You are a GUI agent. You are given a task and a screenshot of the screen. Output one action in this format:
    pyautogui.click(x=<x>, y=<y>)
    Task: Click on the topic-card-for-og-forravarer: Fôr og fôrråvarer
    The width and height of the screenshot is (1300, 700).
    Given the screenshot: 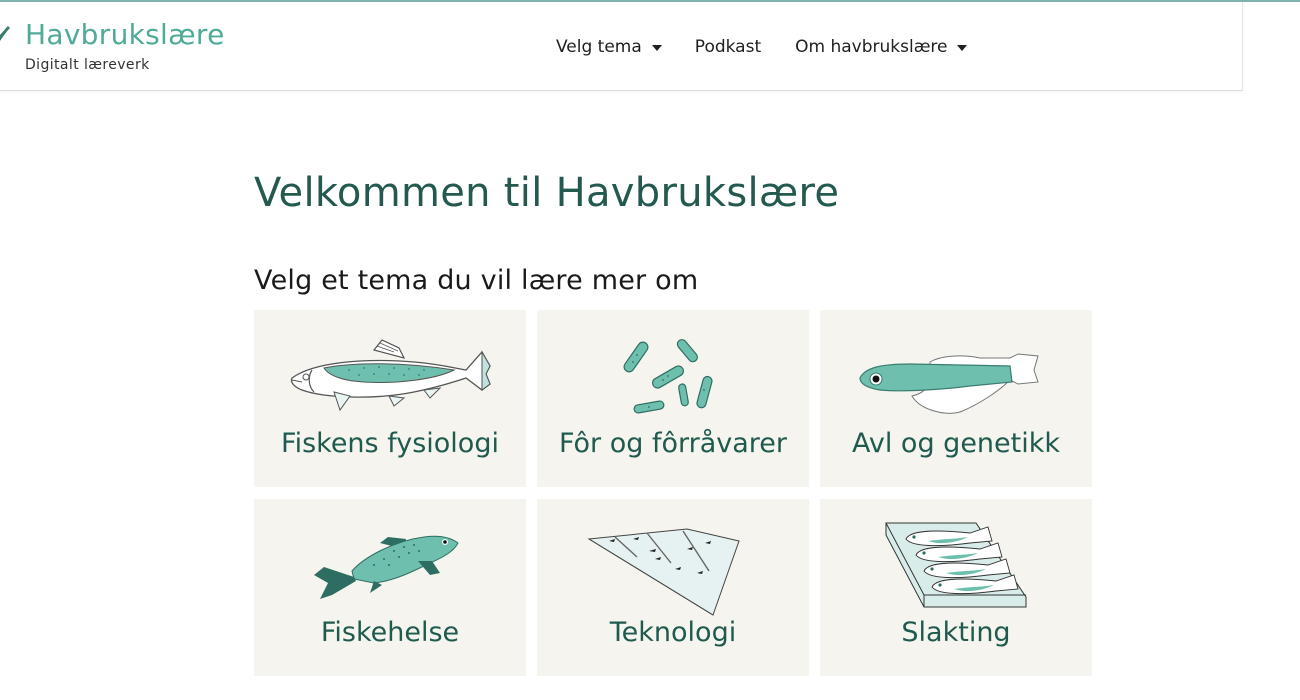 What is the action you would take?
    pyautogui.click(x=673, y=398)
    